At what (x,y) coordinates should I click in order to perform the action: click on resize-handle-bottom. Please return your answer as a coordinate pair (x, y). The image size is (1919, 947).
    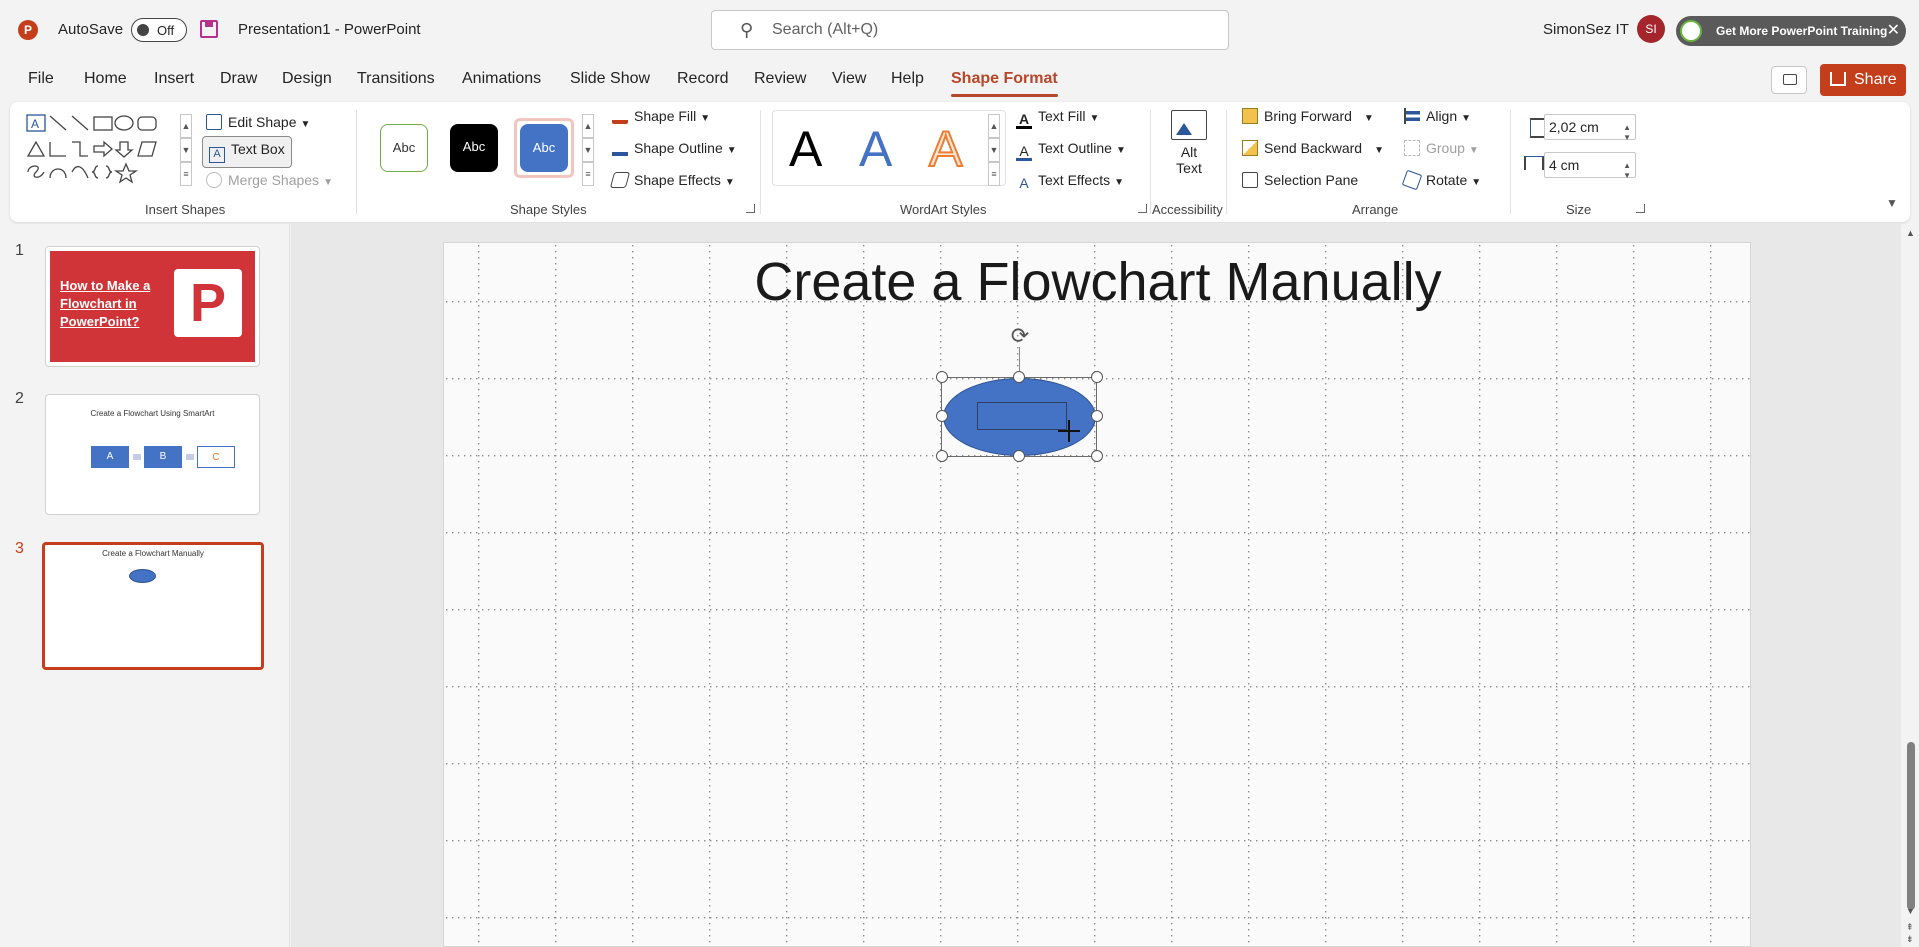
    Looking at the image, I should click on (1019, 456).